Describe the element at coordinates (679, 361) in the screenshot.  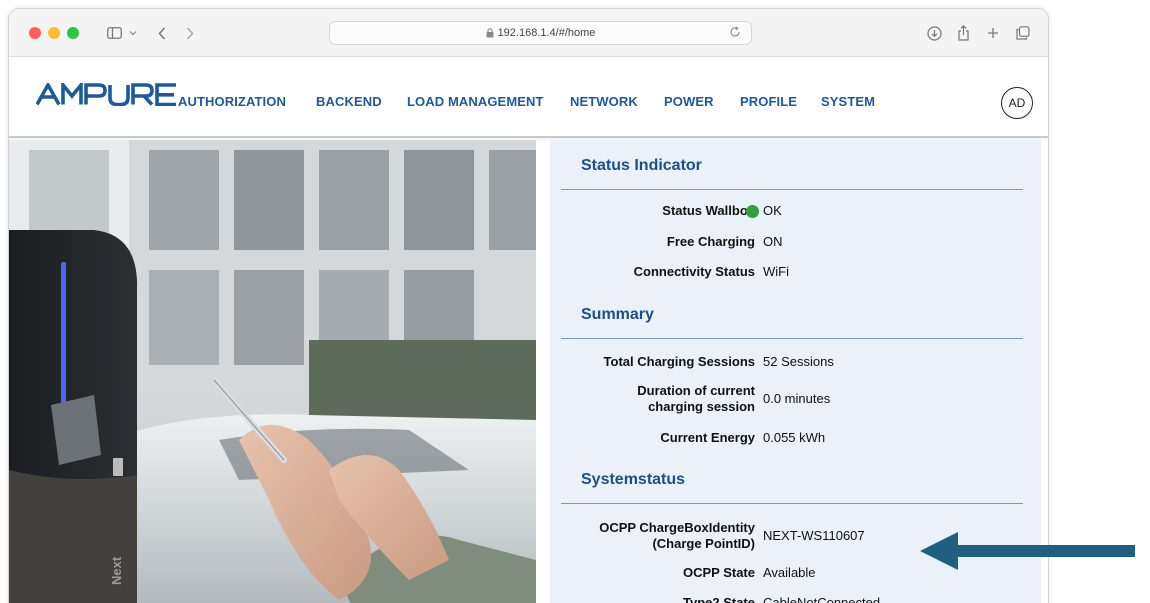
I see `label-total-charging-sessions: Total Charging Sessions` at that location.